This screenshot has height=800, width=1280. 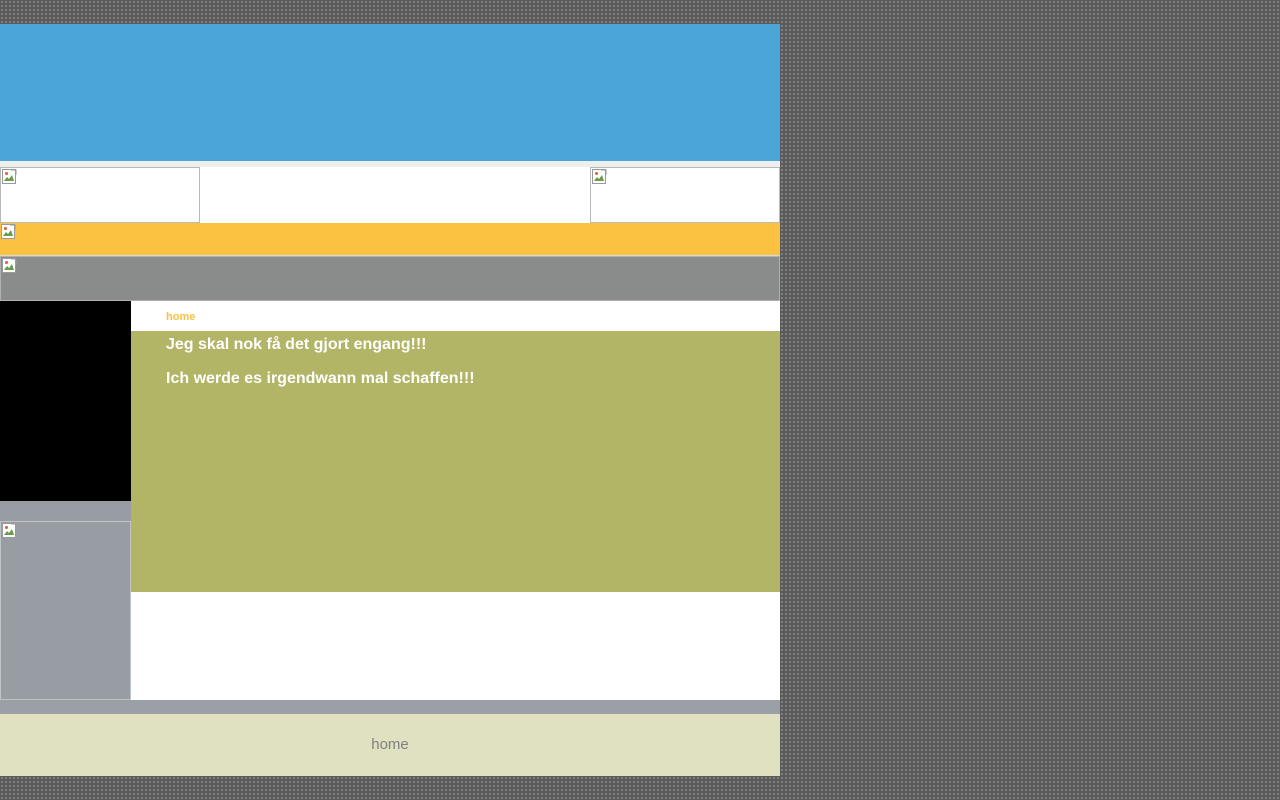 I want to click on content-text-german: Ich werde es irgendwann mal schaffen!!!, so click(x=320, y=378).